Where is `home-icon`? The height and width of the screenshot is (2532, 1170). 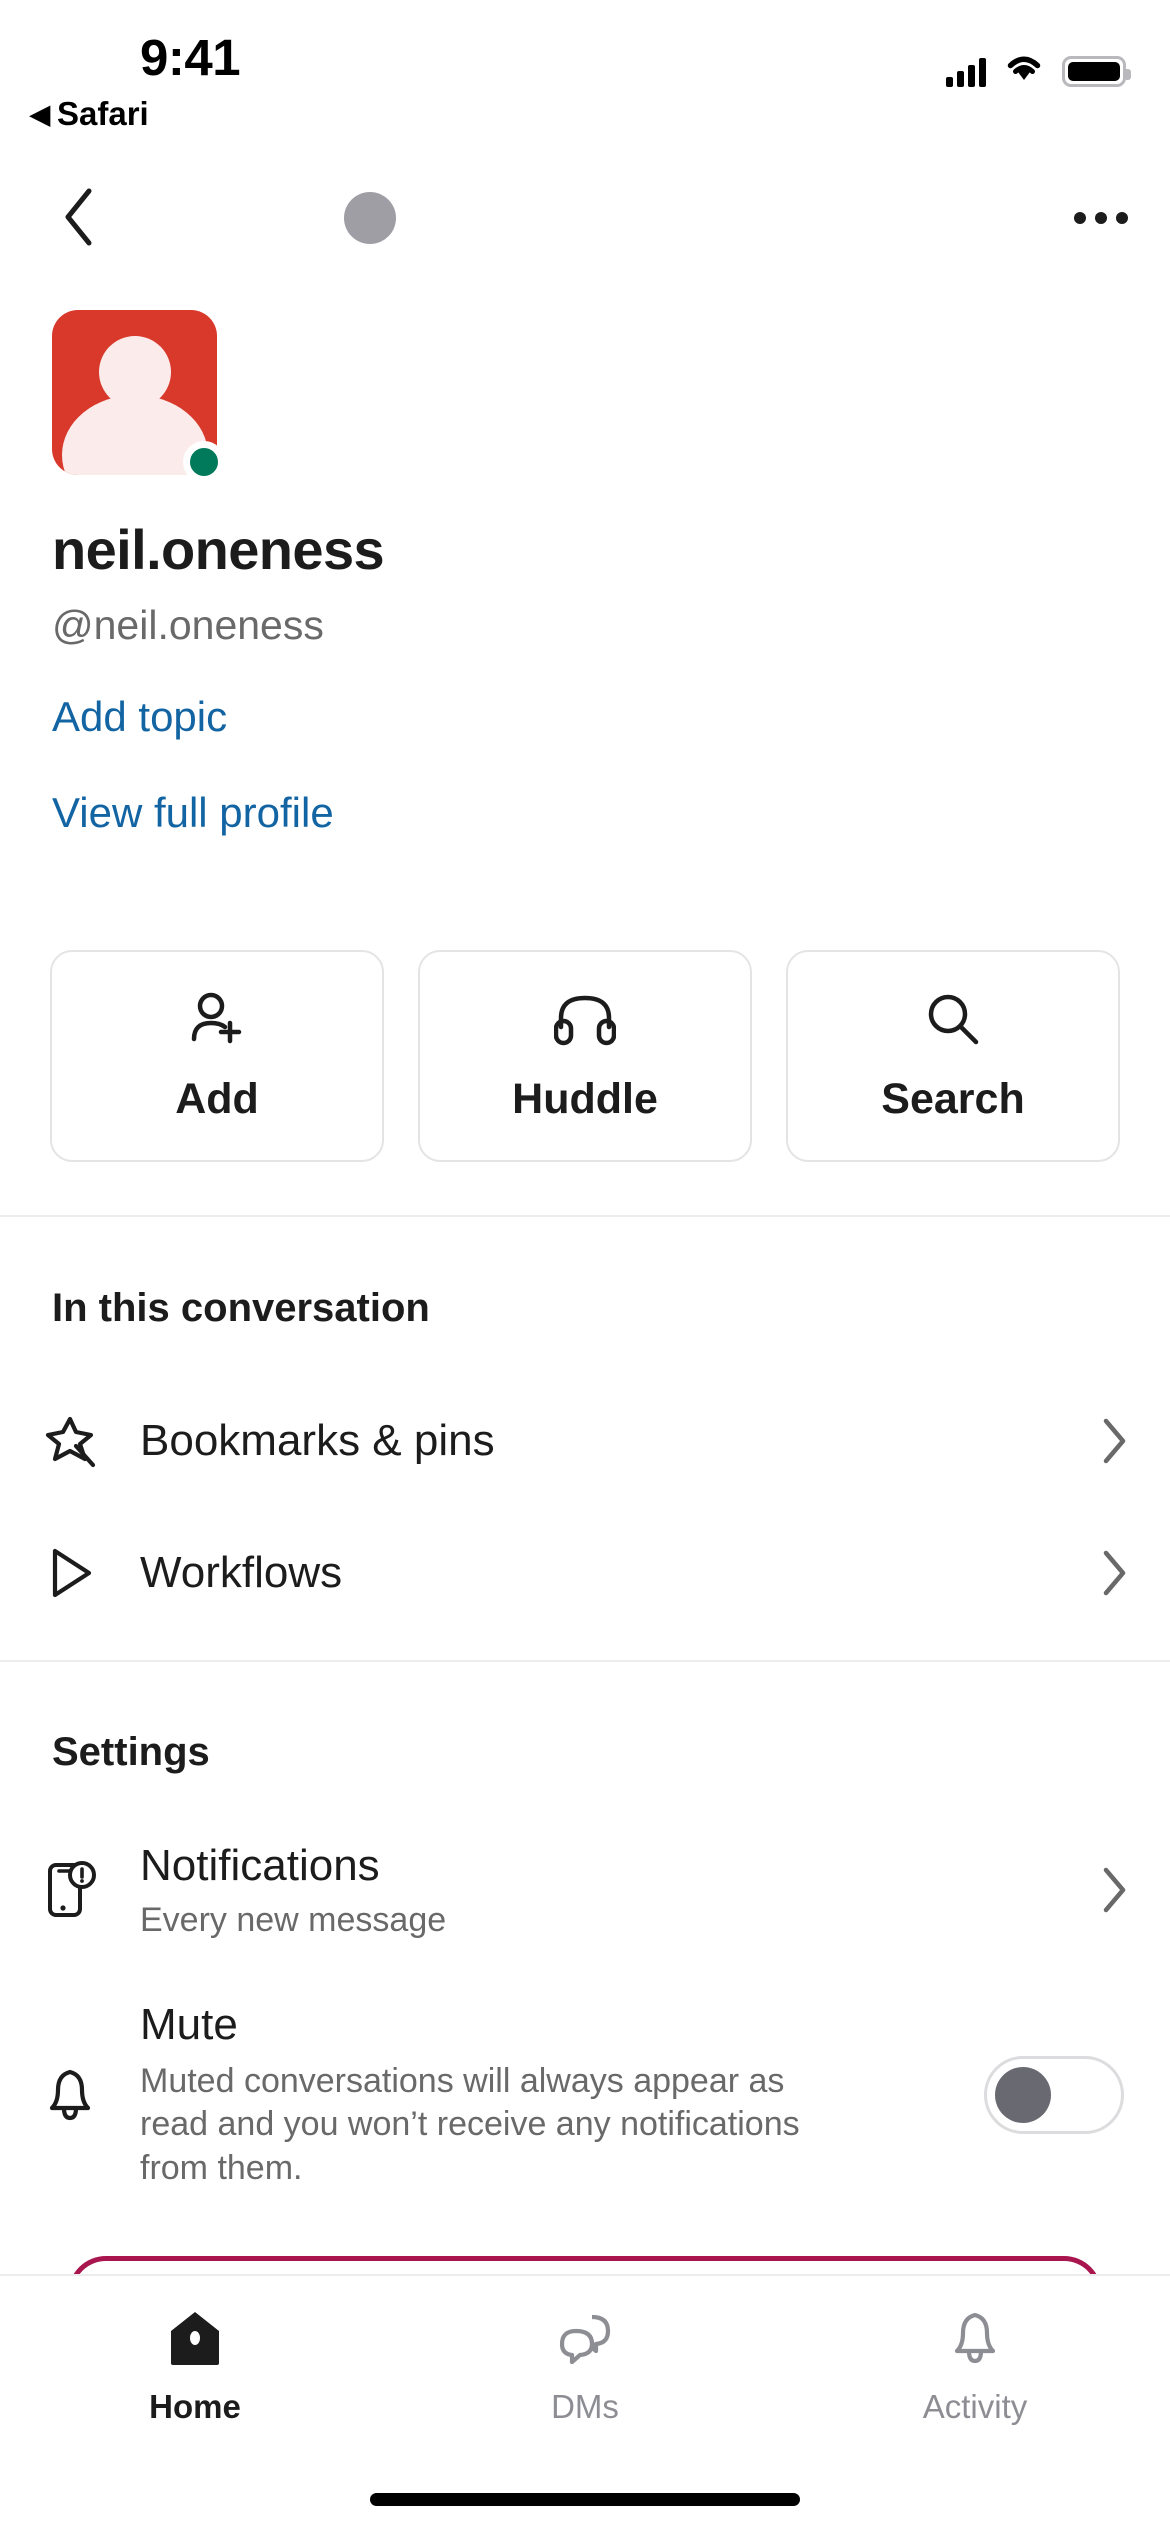 home-icon is located at coordinates (195, 2338).